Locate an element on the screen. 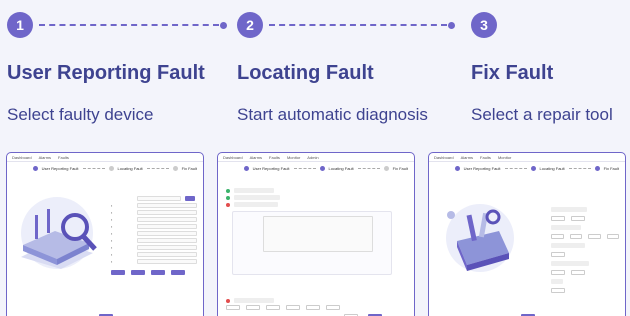 The width and height of the screenshot is (630, 316). step-2-connector-dot is located at coordinates (451, 25).